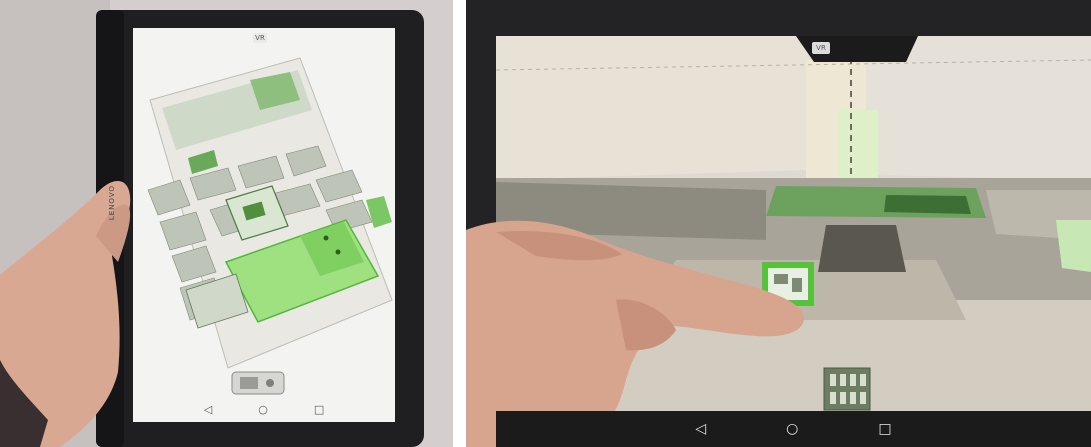 The image size is (1091, 447). I want to click on vr-mode-badge-right: VR, so click(821, 48).